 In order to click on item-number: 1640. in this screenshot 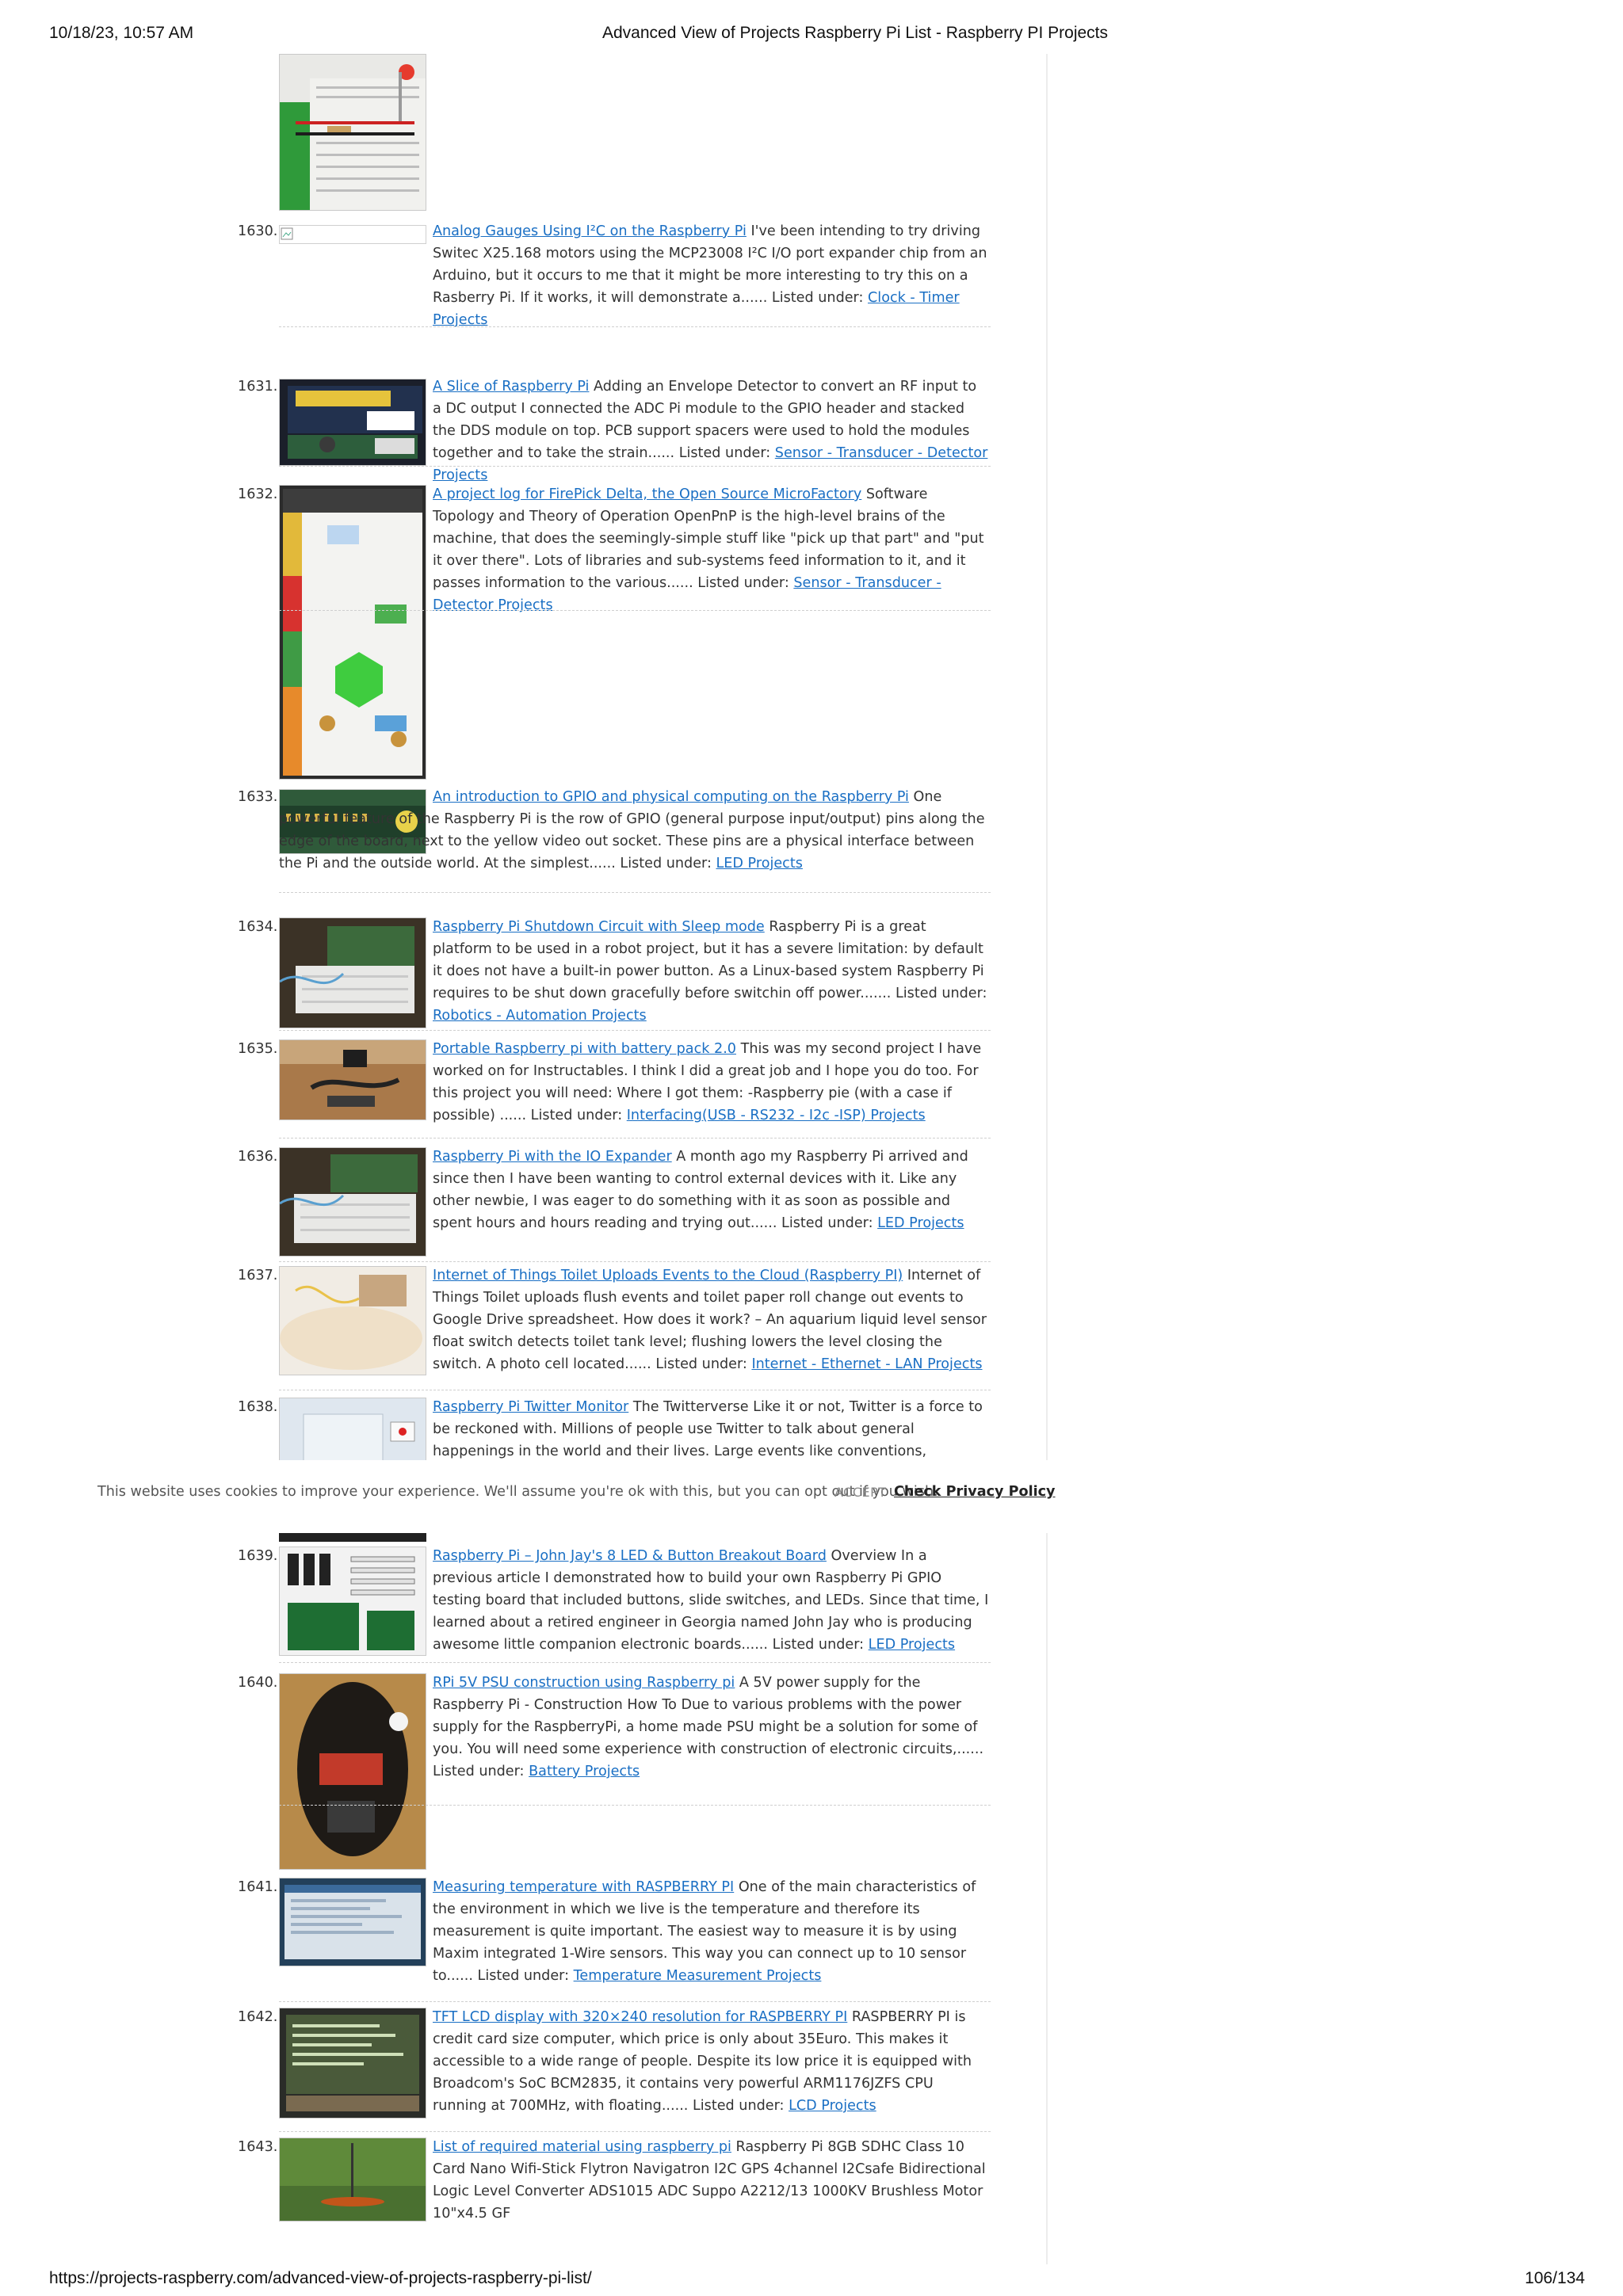, I will do `click(258, 1683)`.